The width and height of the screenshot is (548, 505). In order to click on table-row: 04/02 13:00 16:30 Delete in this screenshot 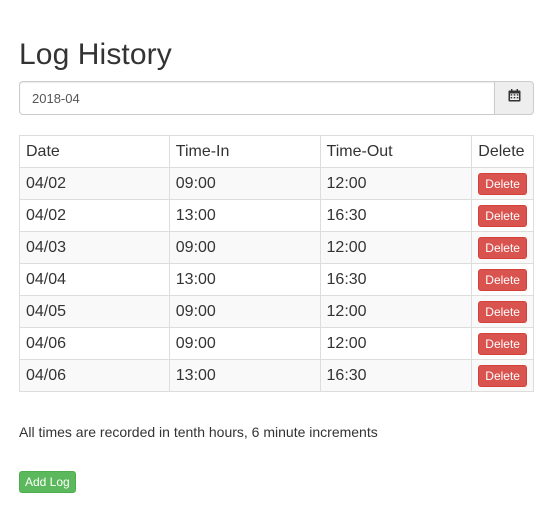, I will do `click(276, 215)`.